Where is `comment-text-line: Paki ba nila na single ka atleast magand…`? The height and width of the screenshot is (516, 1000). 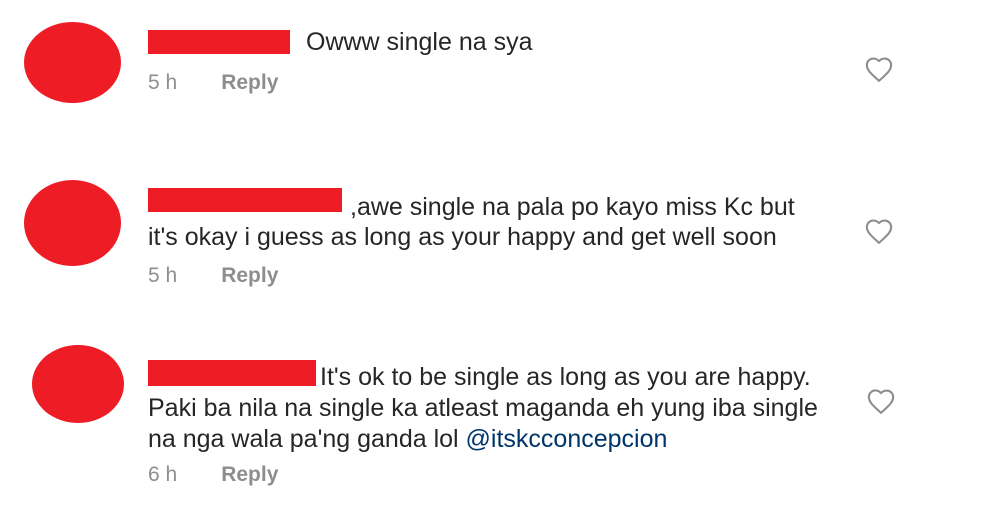
comment-text-line: Paki ba nila na single ka atleast magand… is located at coordinates (483, 408).